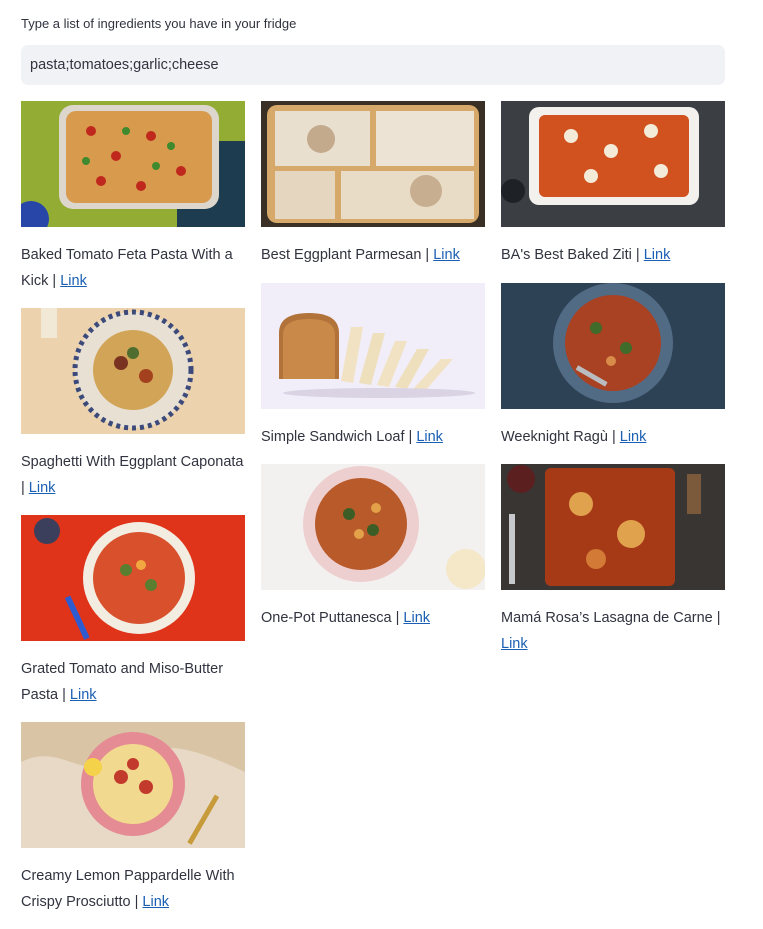 The image size is (763, 929). What do you see at coordinates (122, 682) in the screenshot?
I see `recipe-title: Grated Tomato and Miso-Butter Pasta` at bounding box center [122, 682].